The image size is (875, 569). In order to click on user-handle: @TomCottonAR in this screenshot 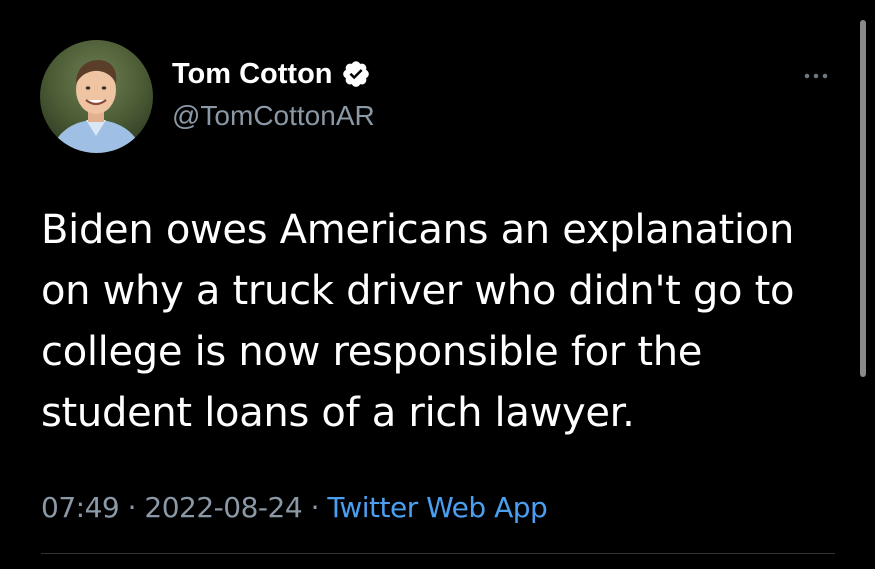, I will do `click(273, 116)`.